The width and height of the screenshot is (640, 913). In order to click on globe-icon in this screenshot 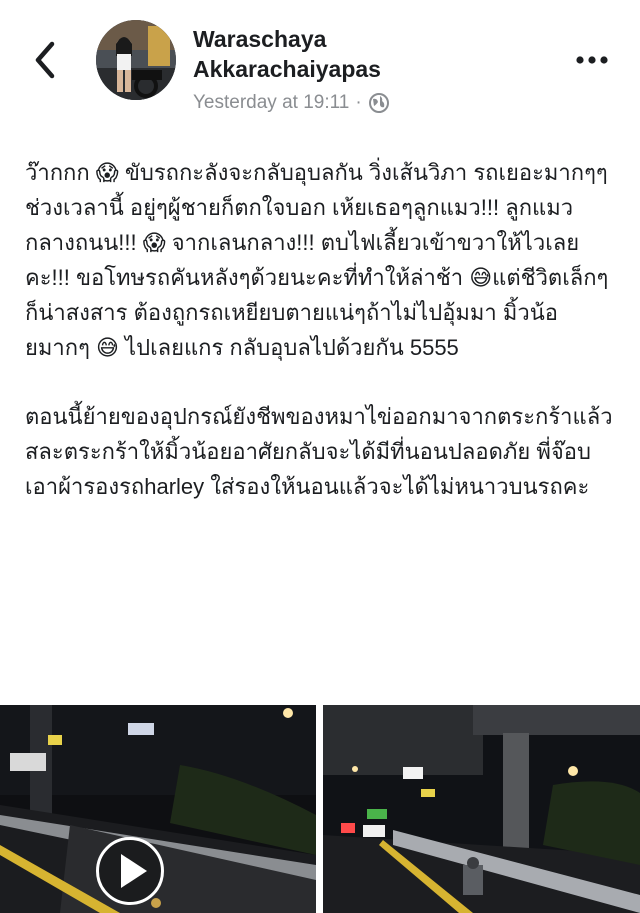, I will do `click(378, 103)`.